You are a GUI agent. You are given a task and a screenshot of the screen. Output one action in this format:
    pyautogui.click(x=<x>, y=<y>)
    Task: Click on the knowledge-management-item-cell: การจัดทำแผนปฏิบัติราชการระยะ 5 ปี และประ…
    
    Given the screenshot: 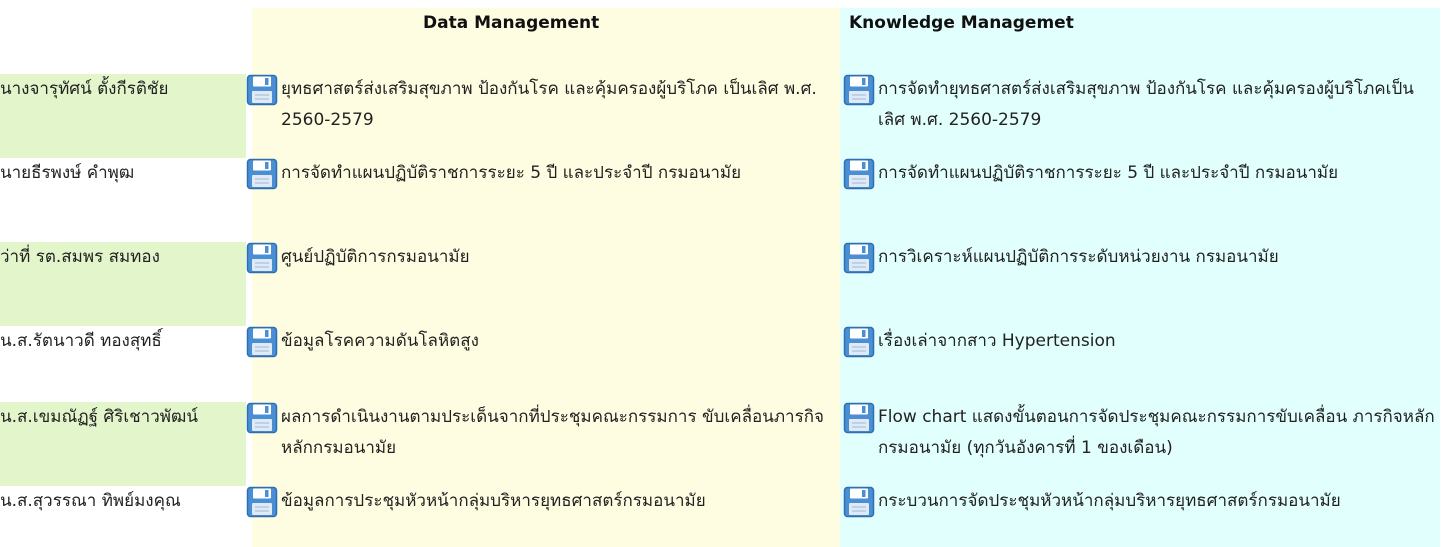 What is the action you would take?
    pyautogui.click(x=1140, y=200)
    